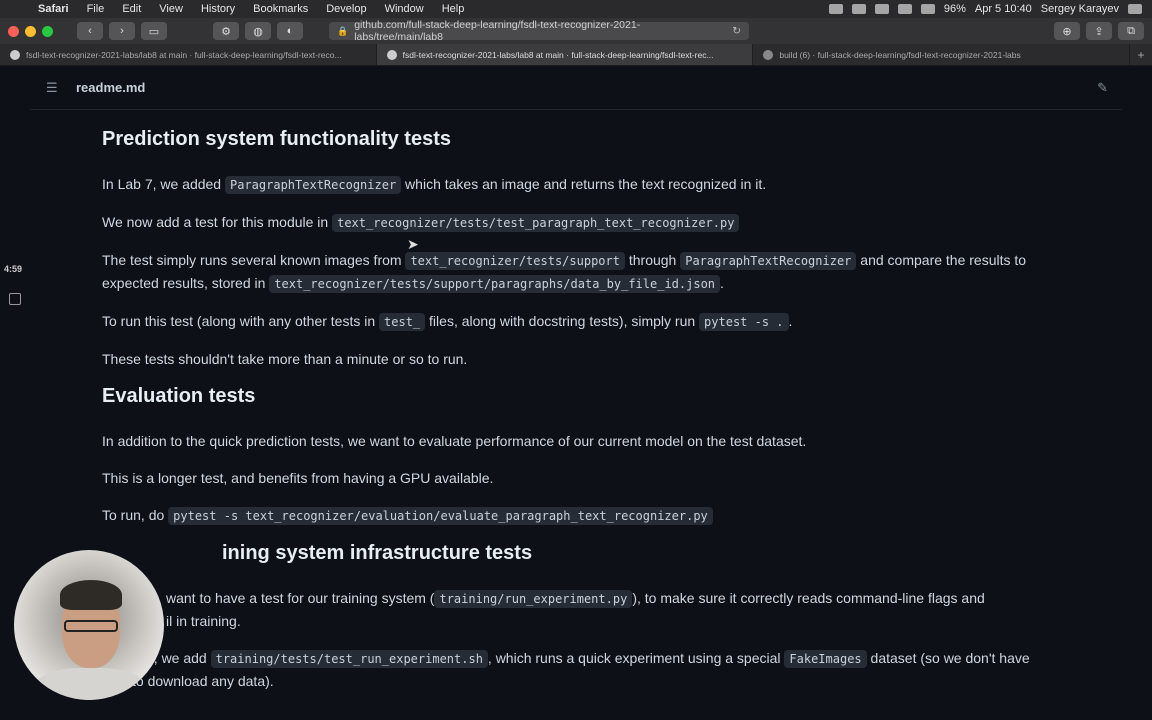 Image resolution: width=1152 pixels, height=720 pixels. Describe the element at coordinates (533, 599) in the screenshot. I see `inline-code: training/run_experiment.py` at that location.